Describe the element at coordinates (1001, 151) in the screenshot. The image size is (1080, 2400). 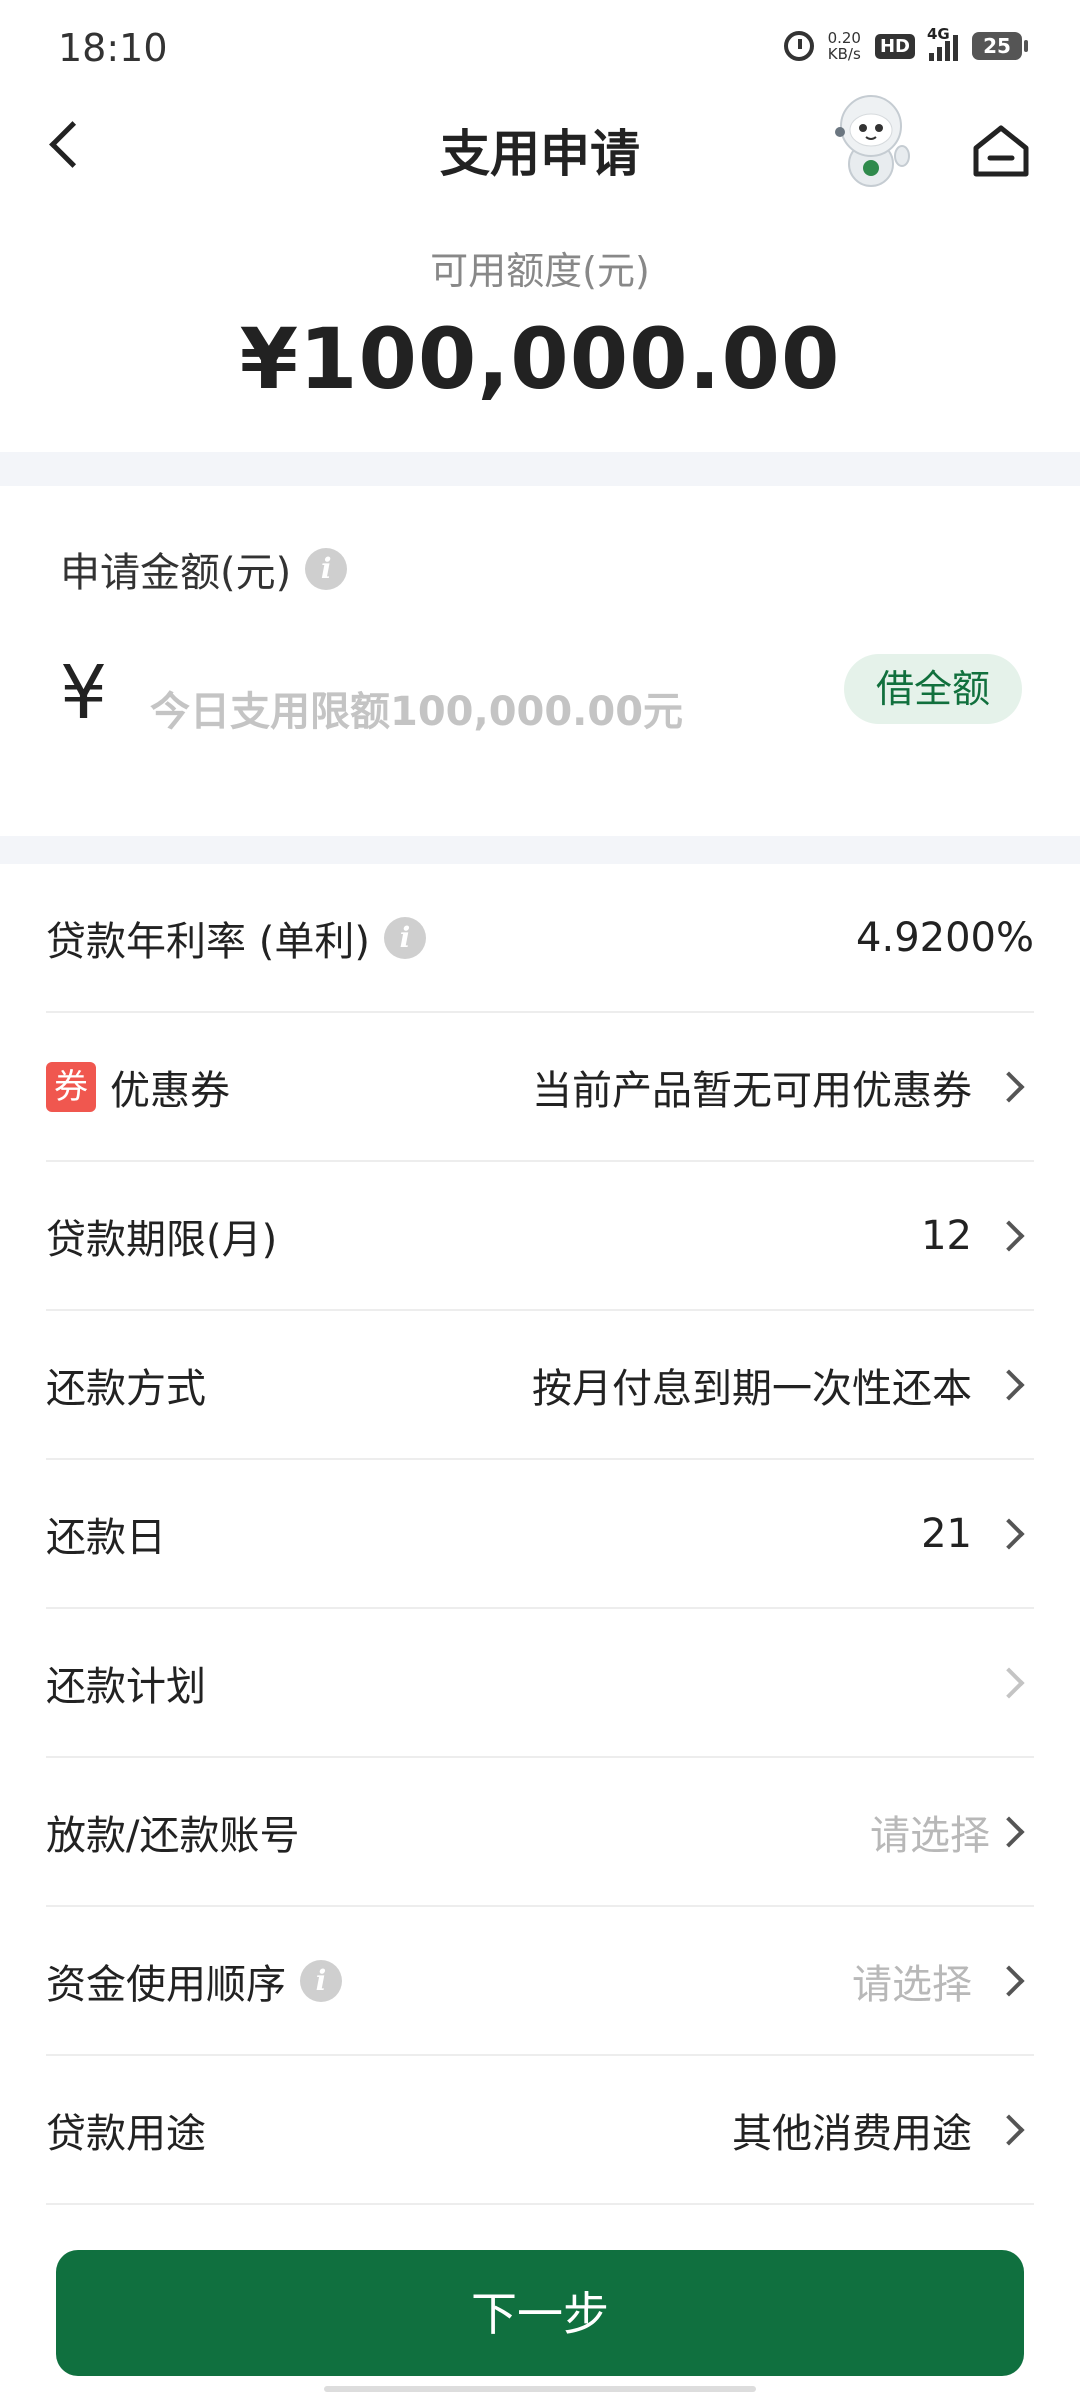
I see `home-icon` at that location.